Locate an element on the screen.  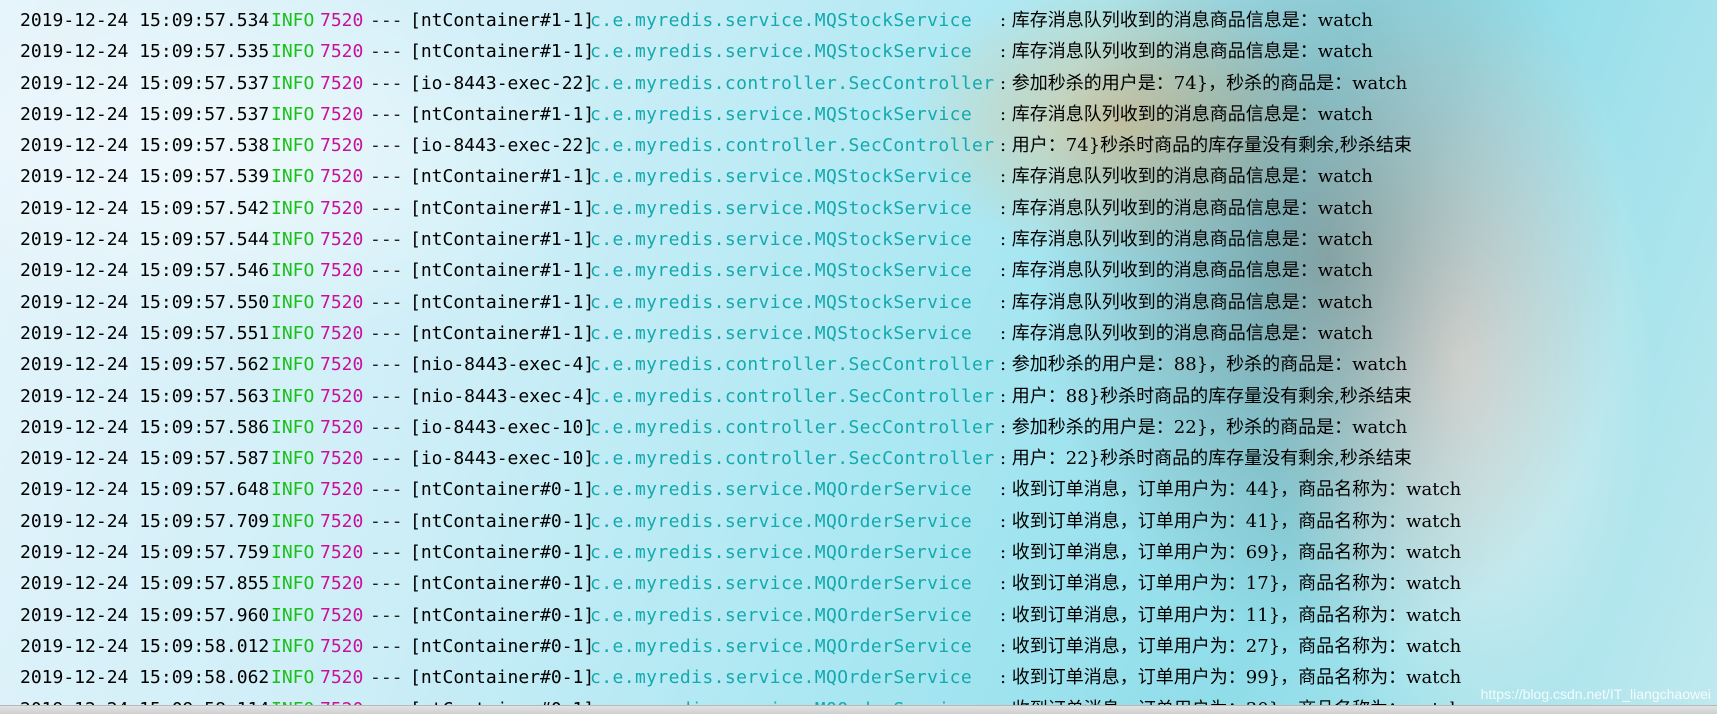
log-timestamp: 2019-12-24 15:09:57.544 is located at coordinates (145, 240).